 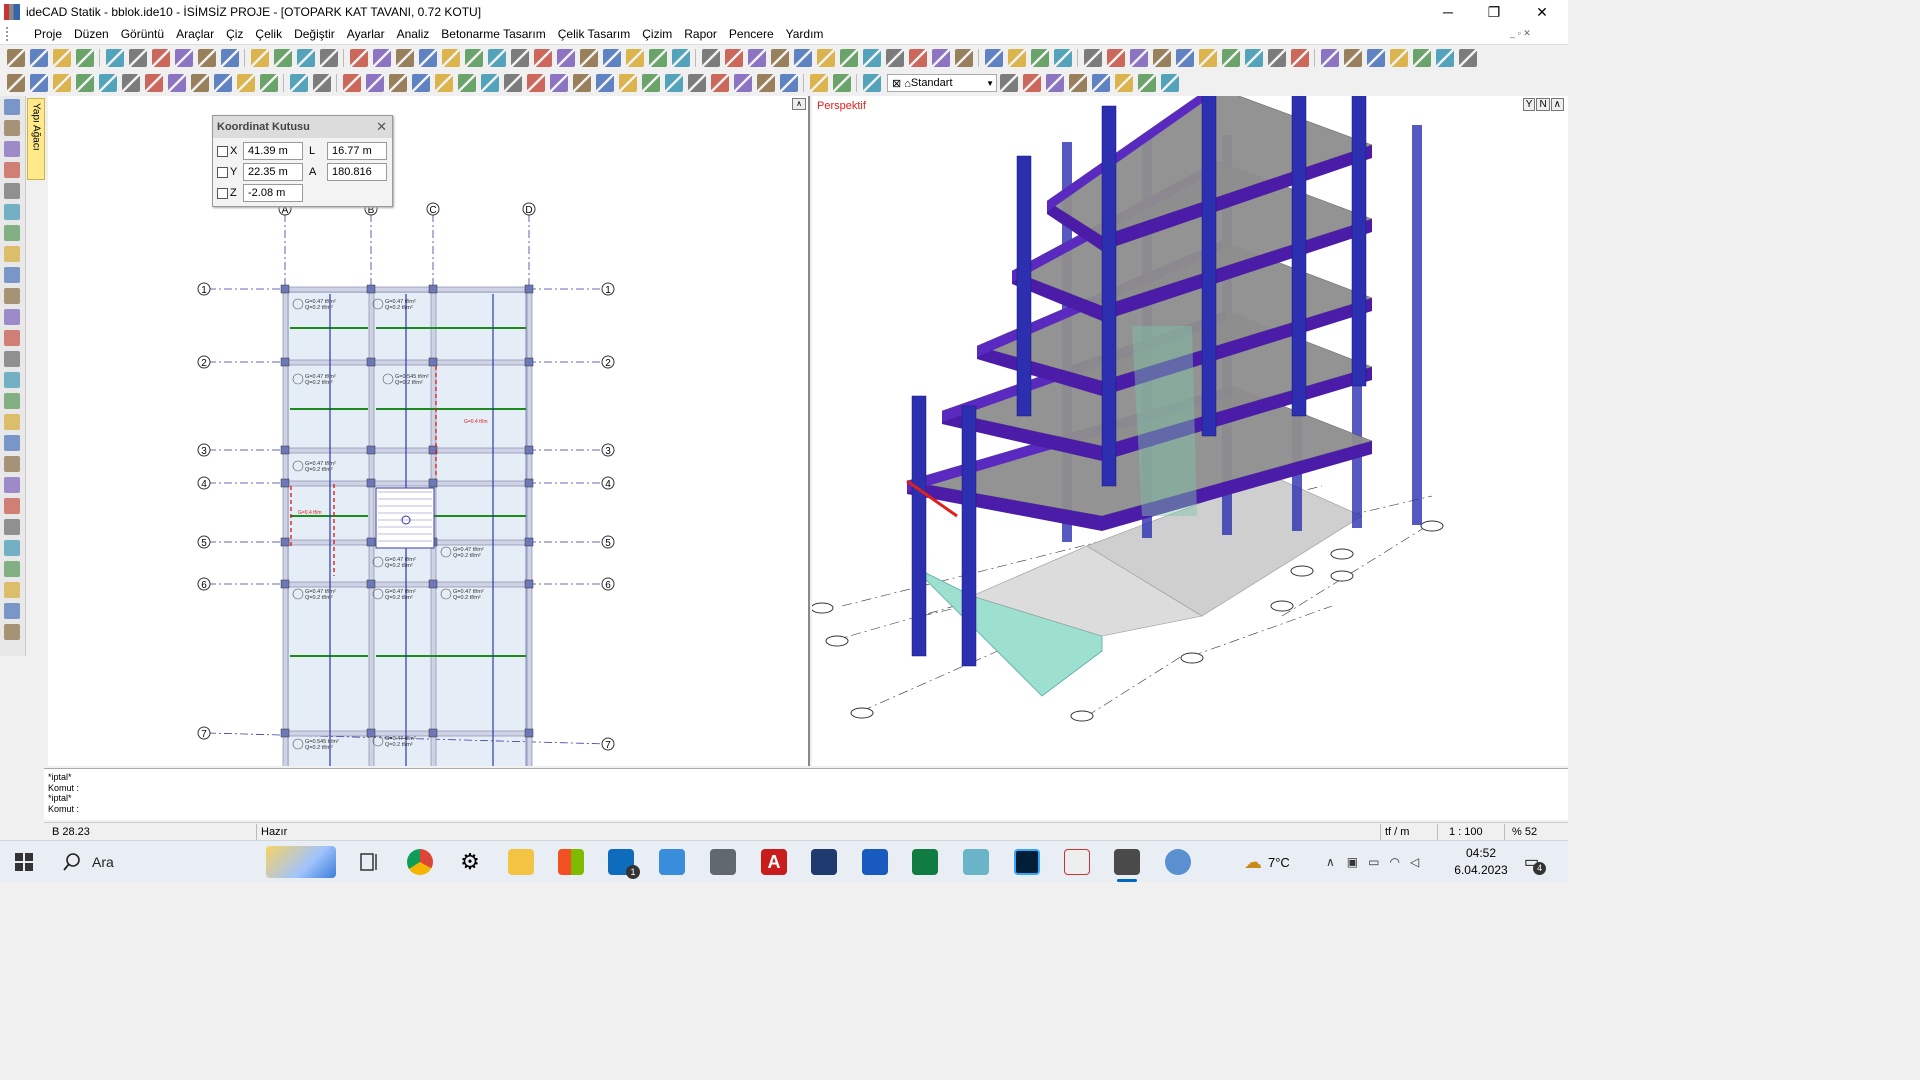 What do you see at coordinates (1414, 862) in the screenshot?
I see `volume-icon: ◁` at bounding box center [1414, 862].